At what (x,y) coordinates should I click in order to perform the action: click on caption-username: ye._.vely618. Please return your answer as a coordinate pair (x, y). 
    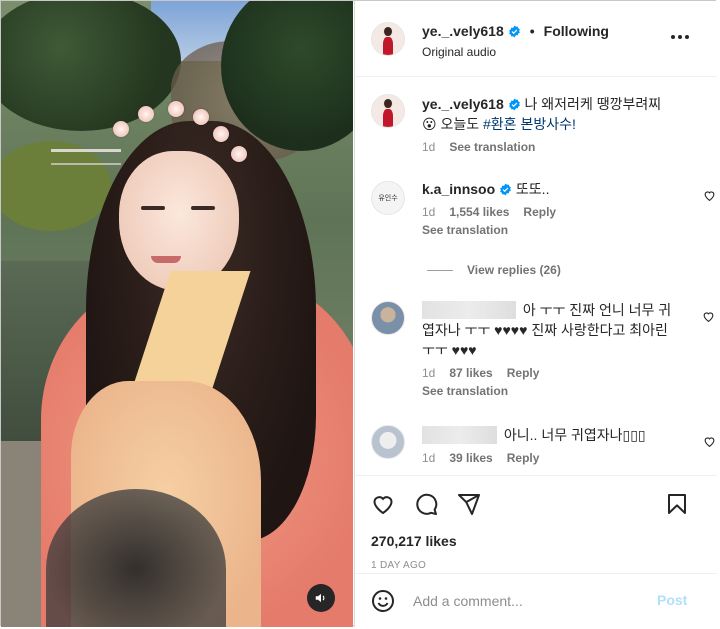
    Looking at the image, I should click on (463, 104).